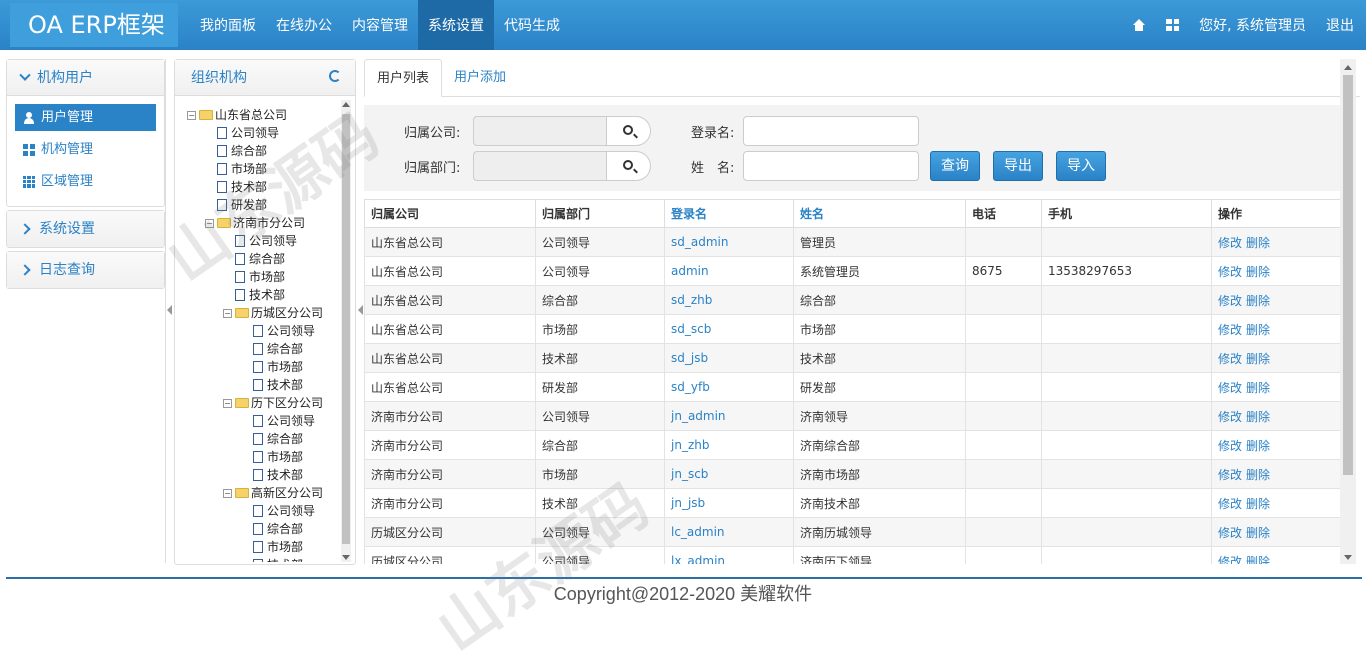 The image size is (1366, 668). I want to click on cell-login-name: jn_jsb, so click(729, 503).